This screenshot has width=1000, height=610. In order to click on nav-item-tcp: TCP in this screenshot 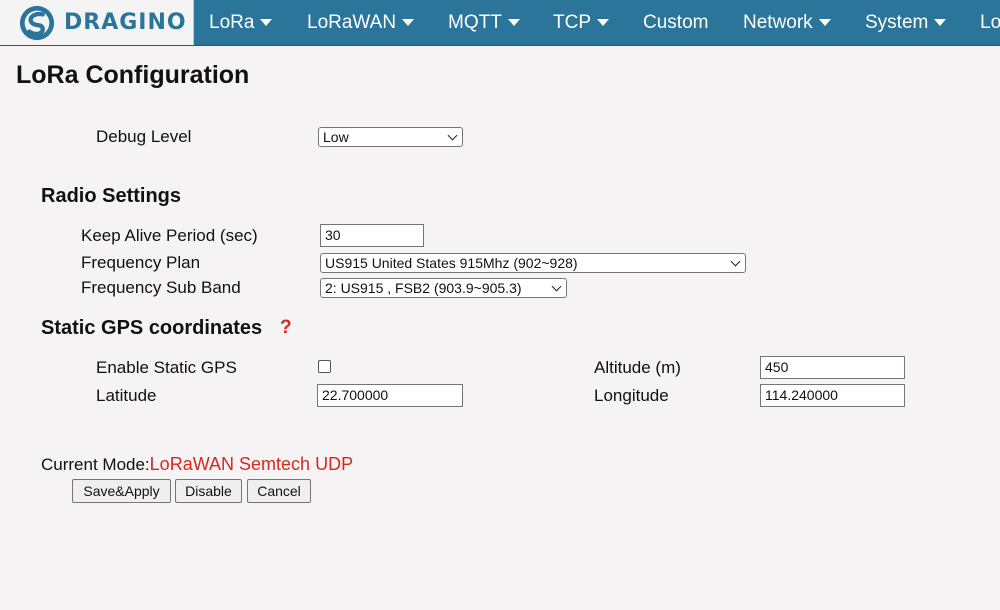, I will do `click(581, 22)`.